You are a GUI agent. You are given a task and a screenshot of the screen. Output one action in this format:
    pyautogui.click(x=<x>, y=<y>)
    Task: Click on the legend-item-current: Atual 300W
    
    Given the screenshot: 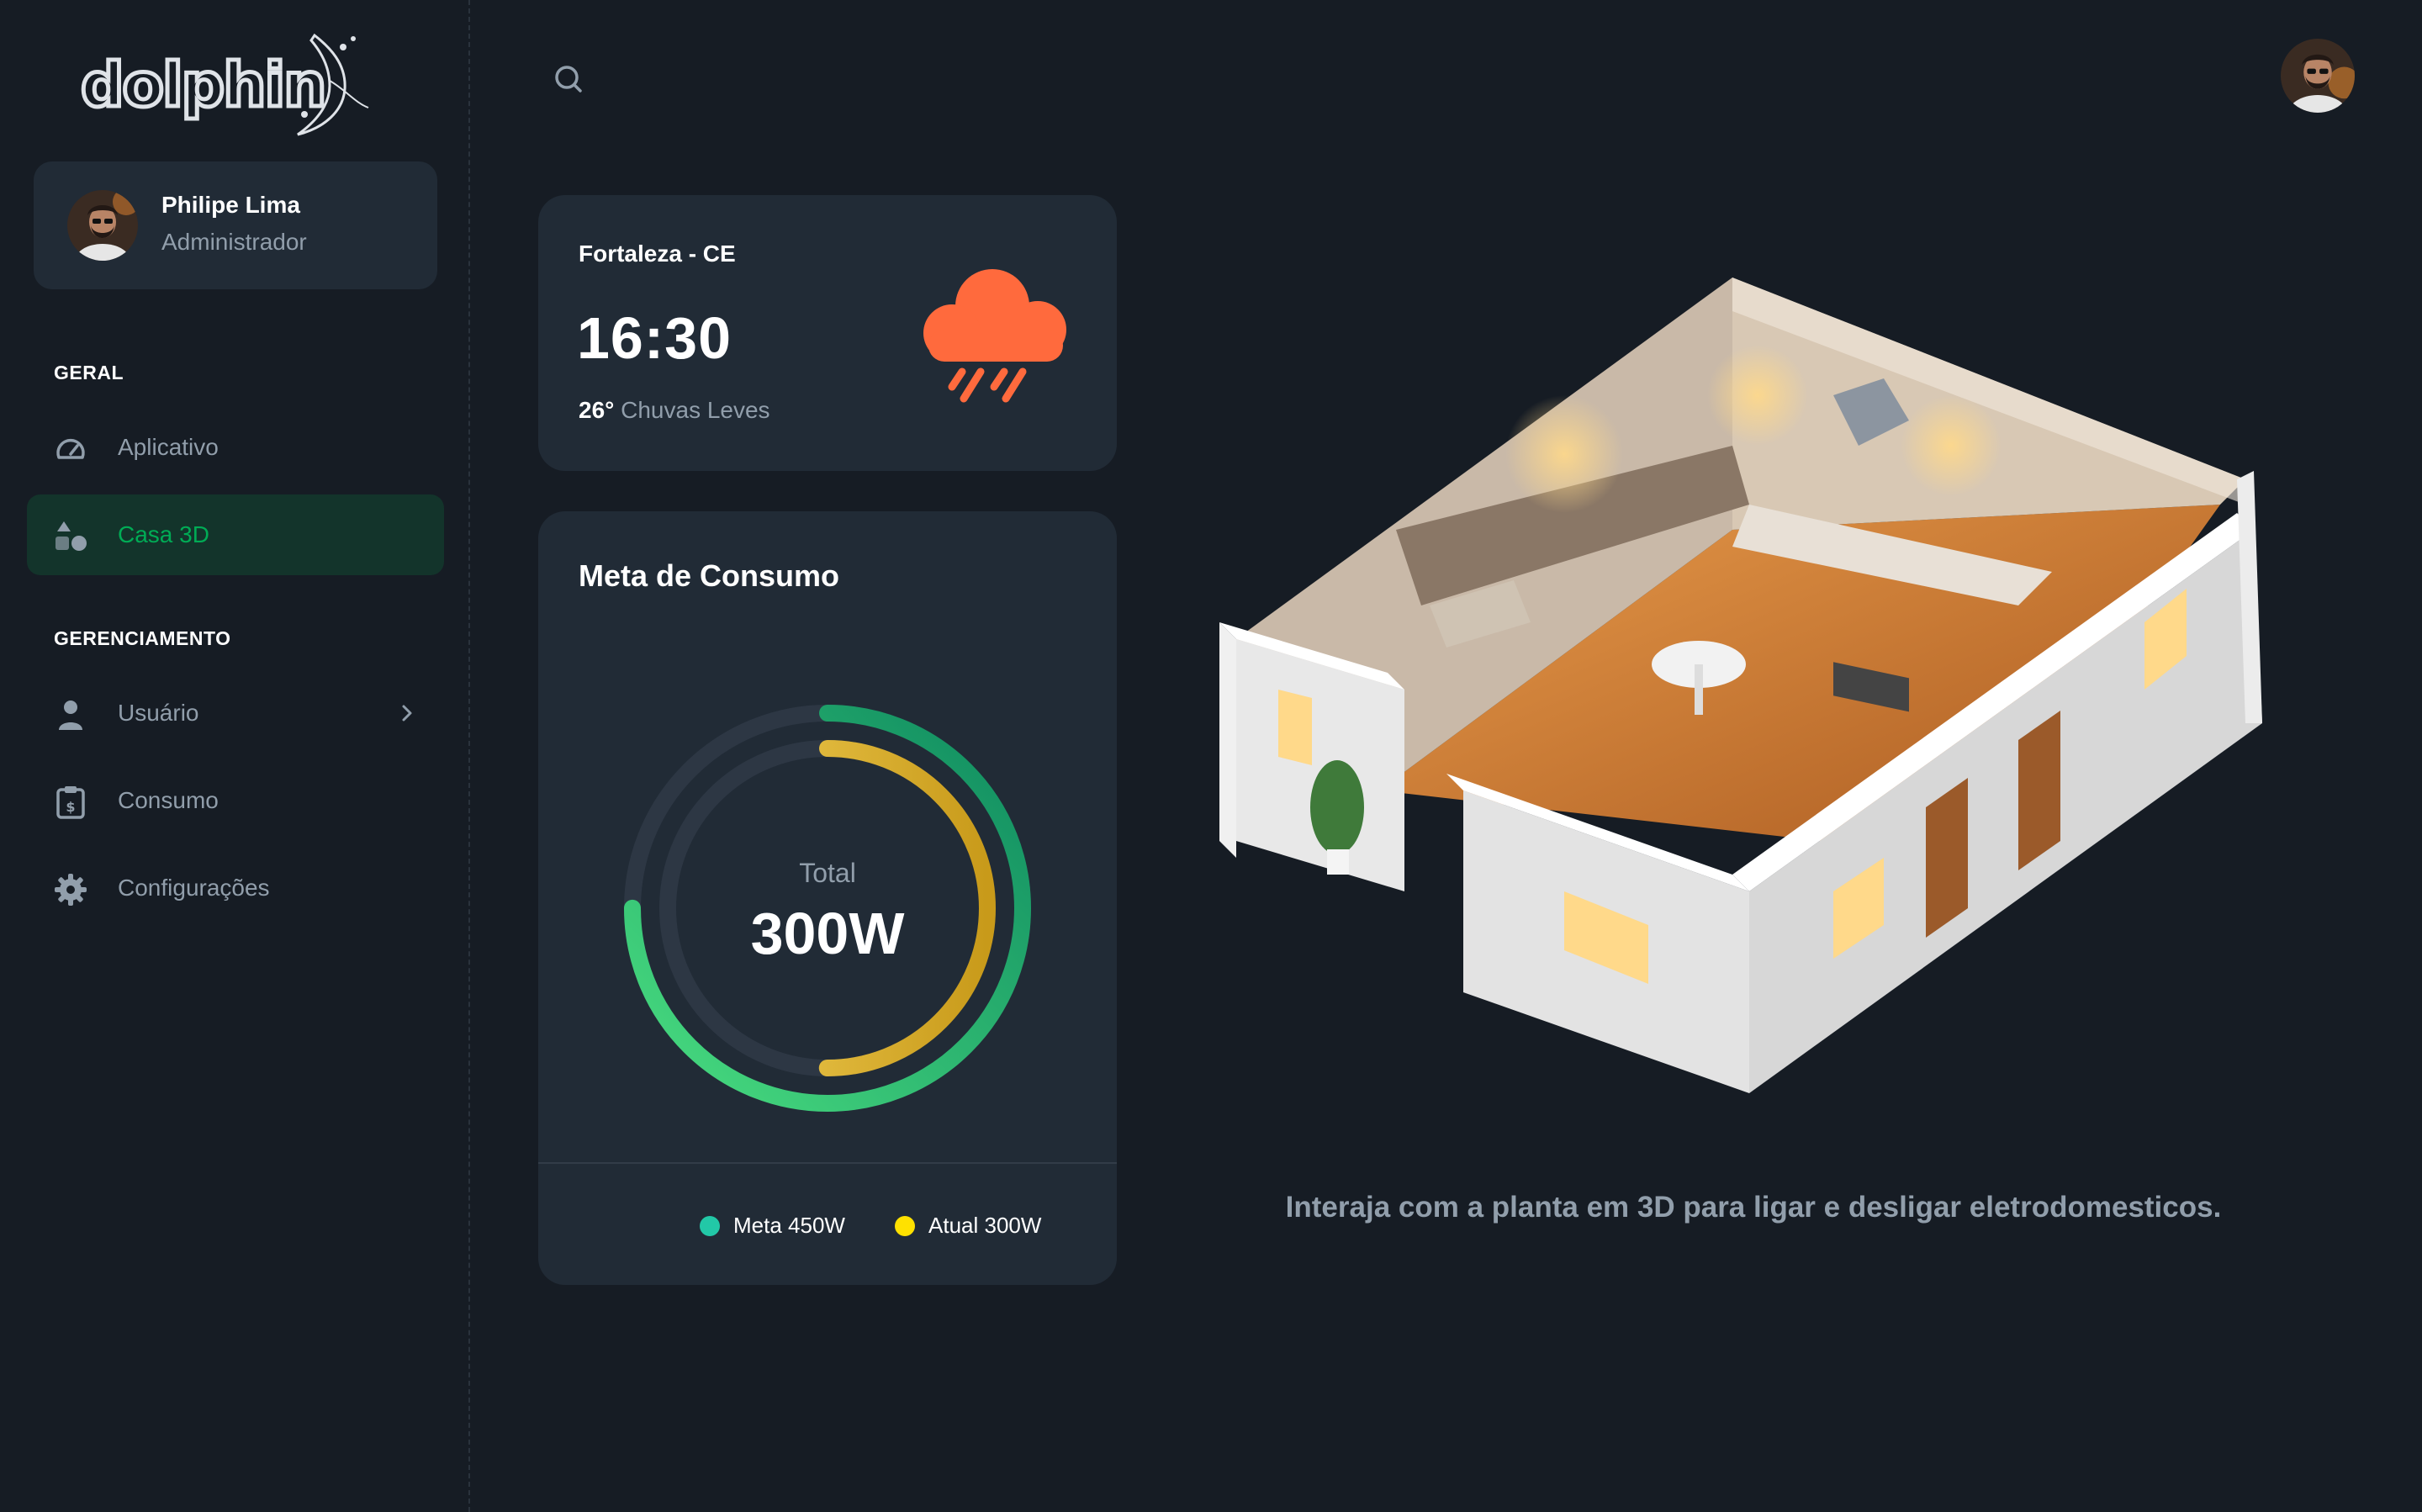 What is the action you would take?
    pyautogui.click(x=968, y=1226)
    